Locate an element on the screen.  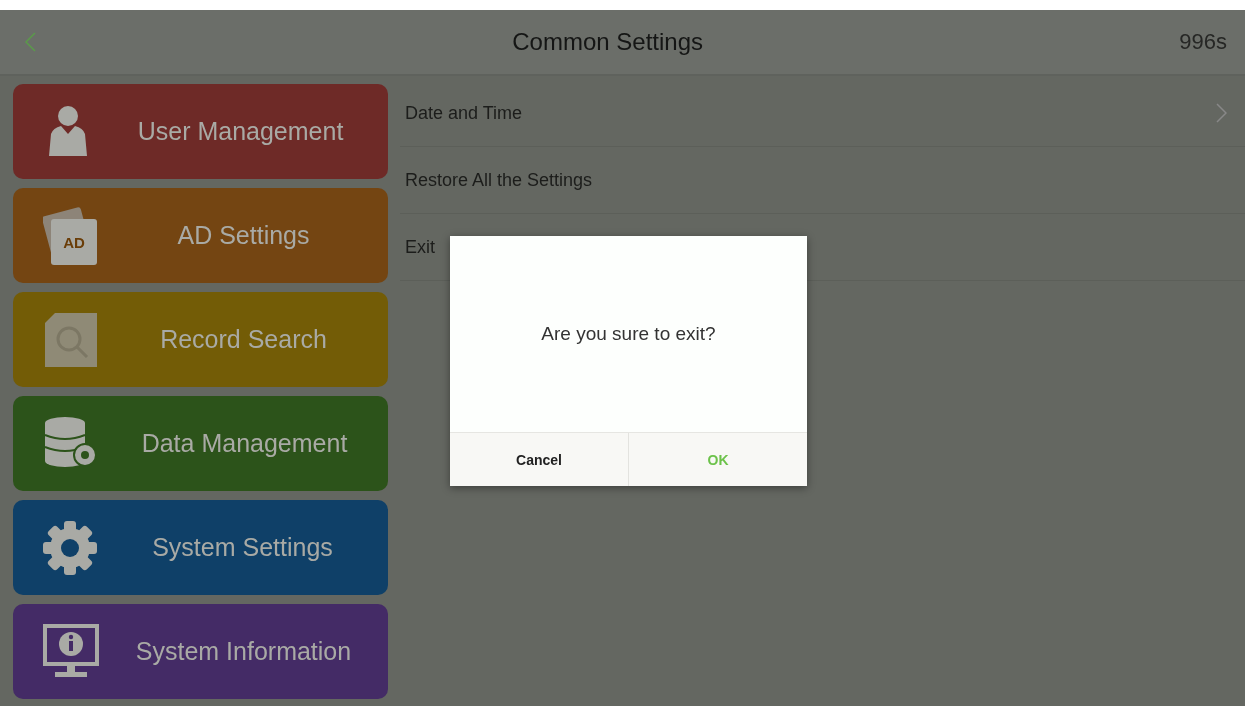
menu-tile: Data Management is located at coordinates (200, 443).